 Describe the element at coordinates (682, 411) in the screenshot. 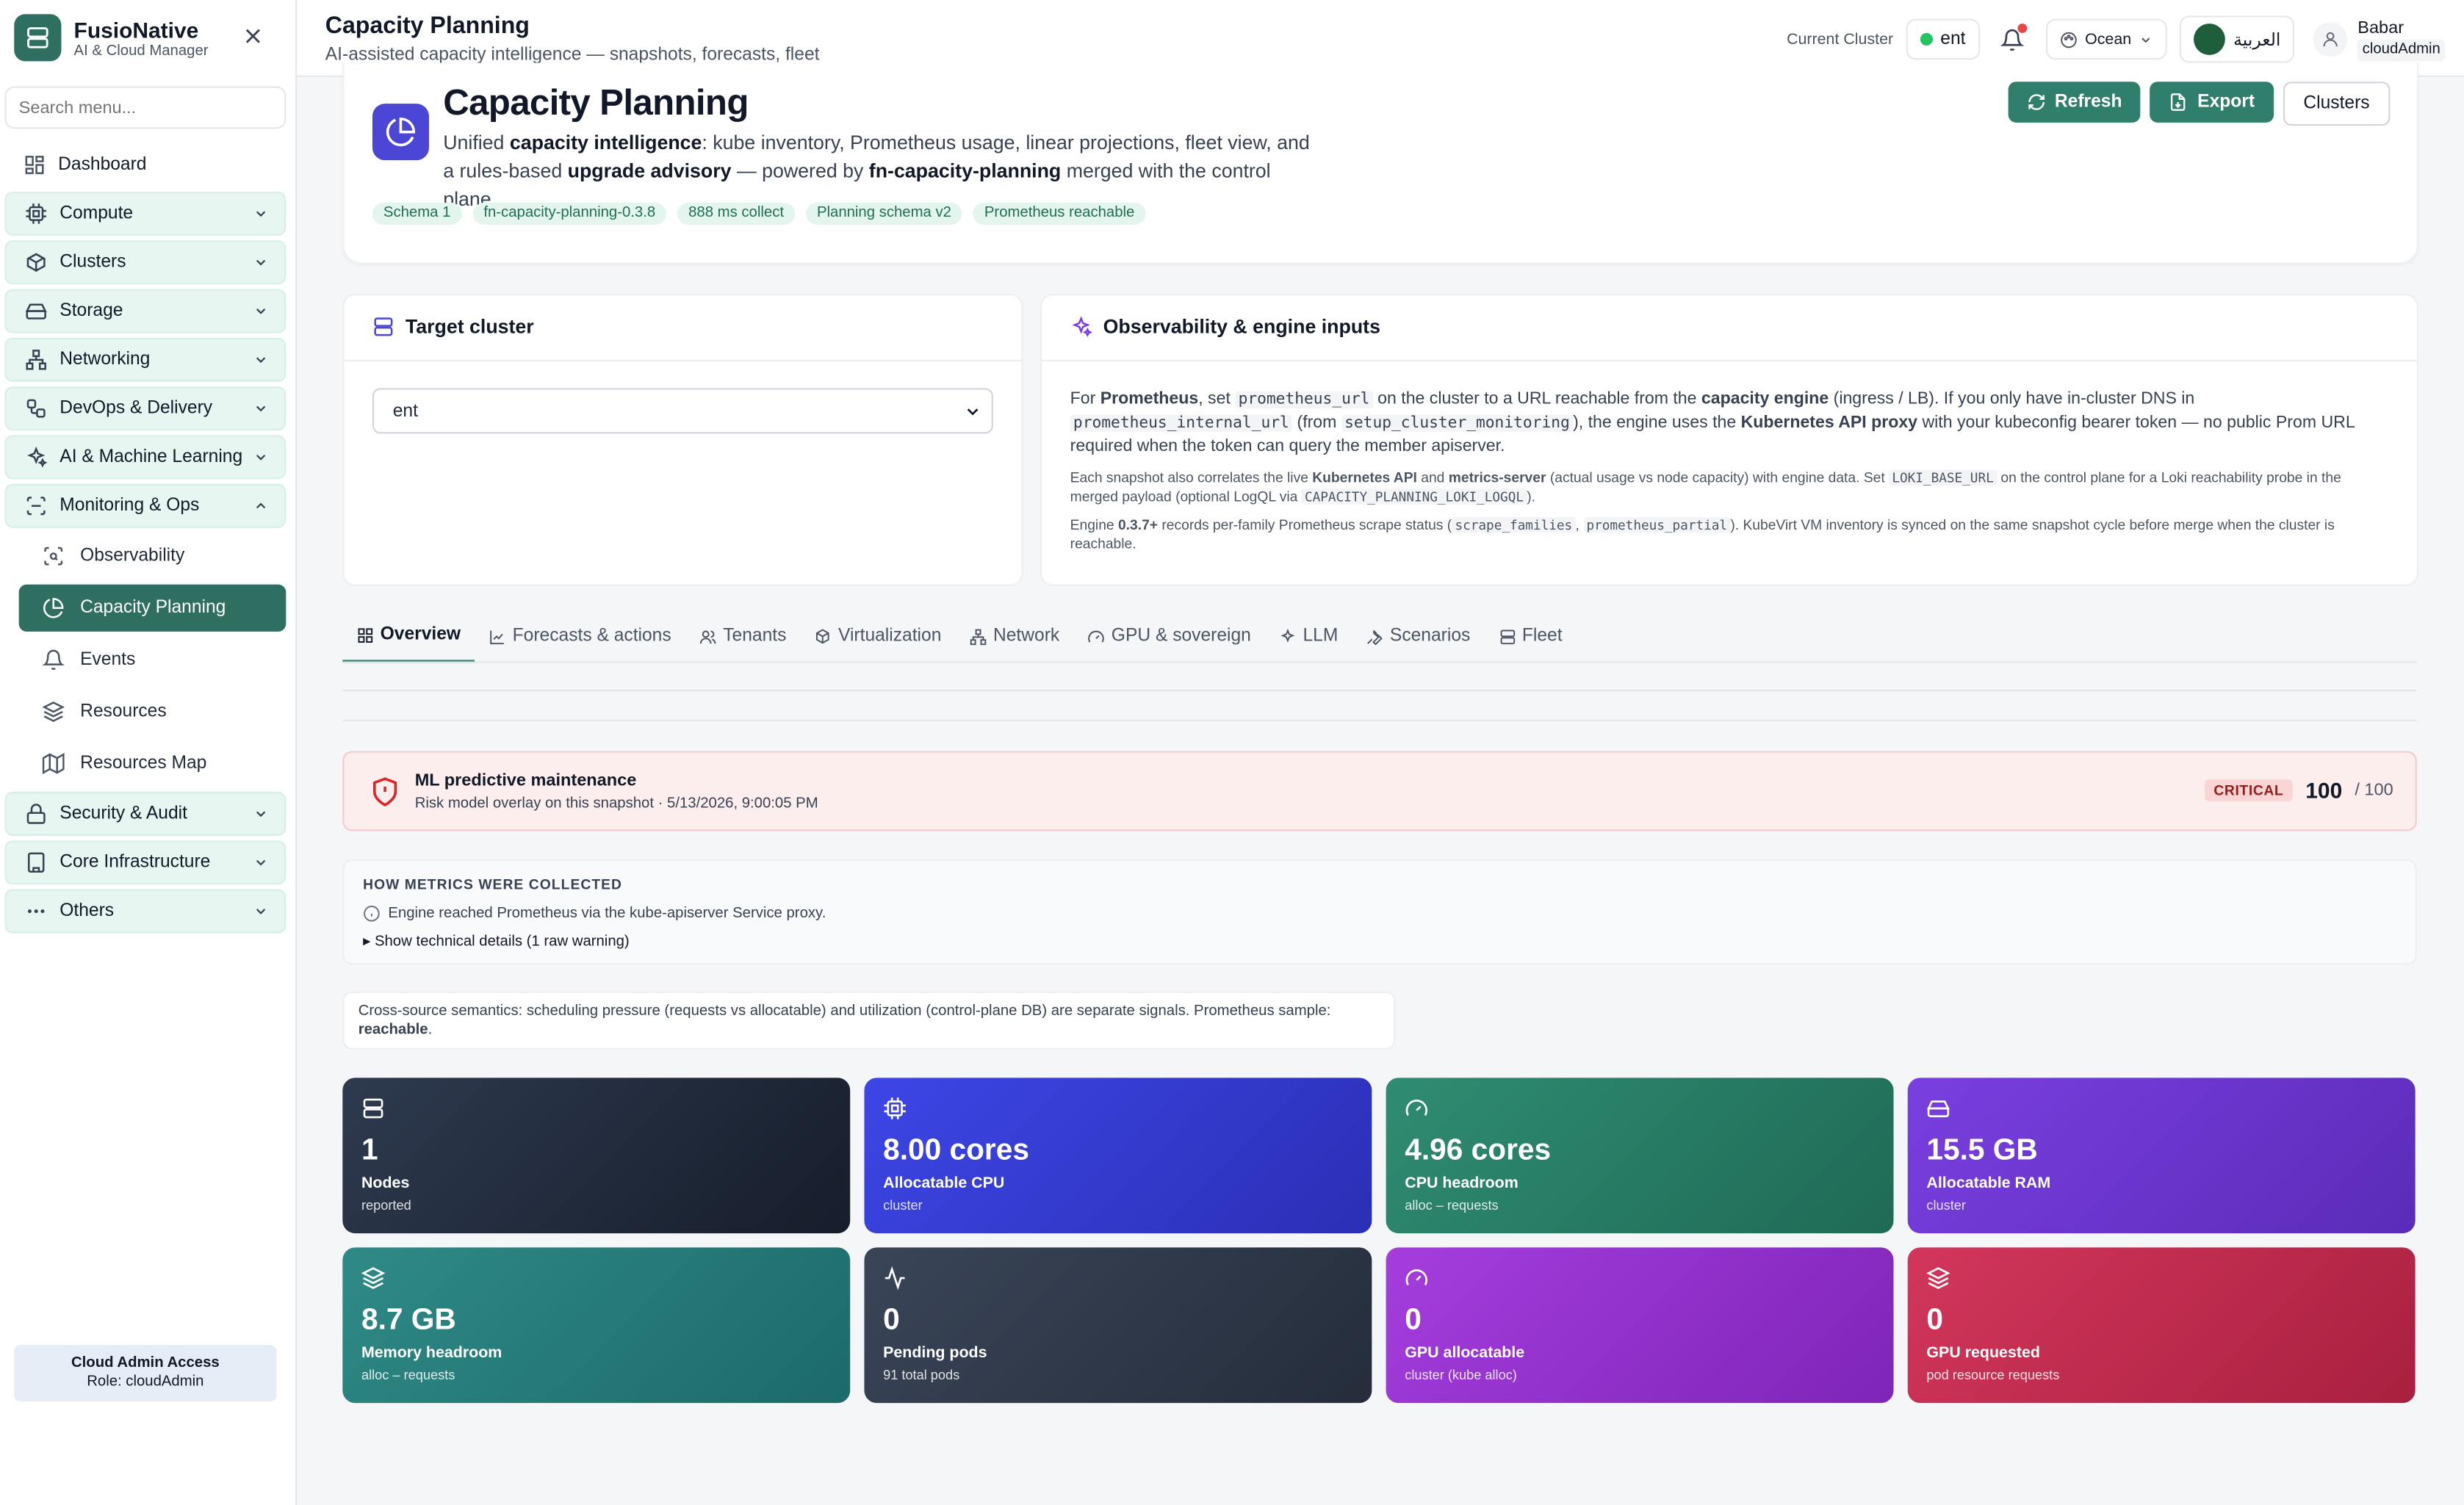

I see `target-cluster-select: ent` at that location.